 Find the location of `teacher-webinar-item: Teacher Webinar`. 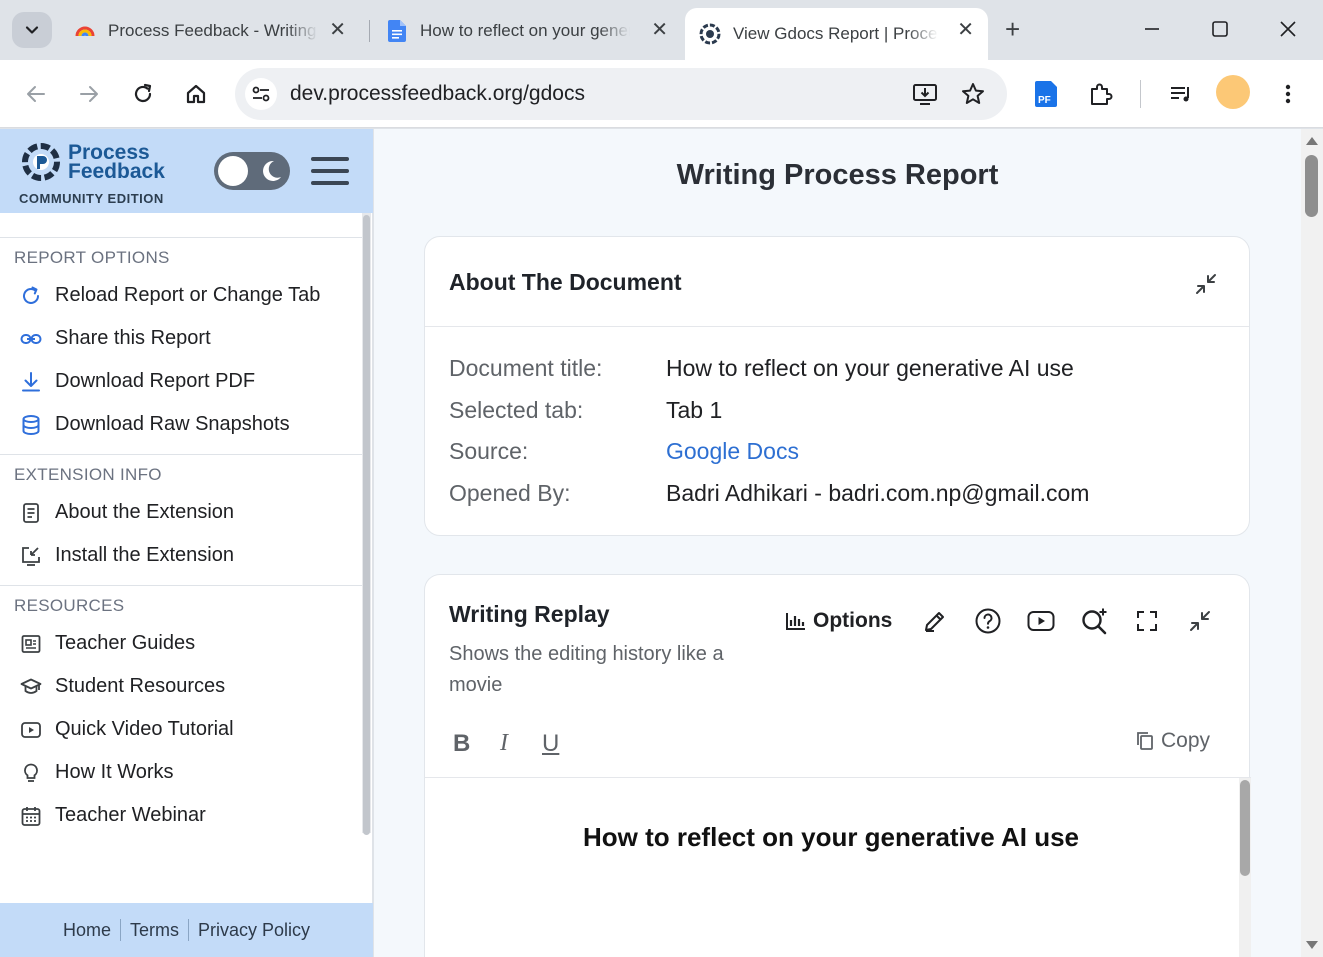

teacher-webinar-item: Teacher Webinar is located at coordinates (182, 815).